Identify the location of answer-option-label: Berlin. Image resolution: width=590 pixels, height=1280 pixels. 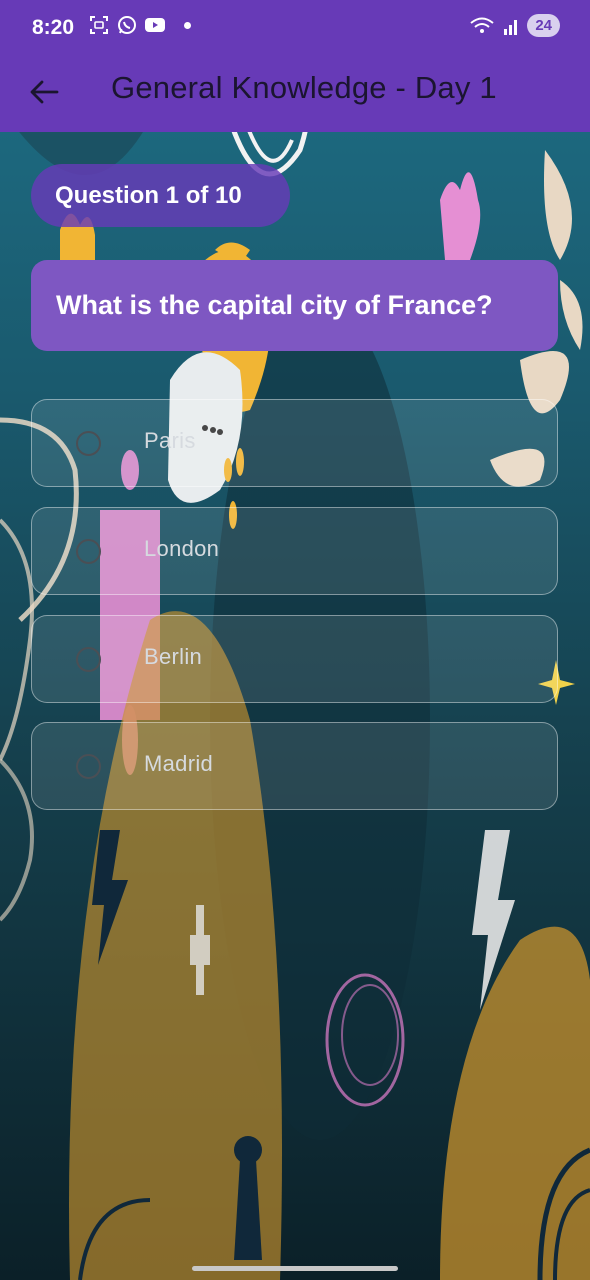
(173, 656).